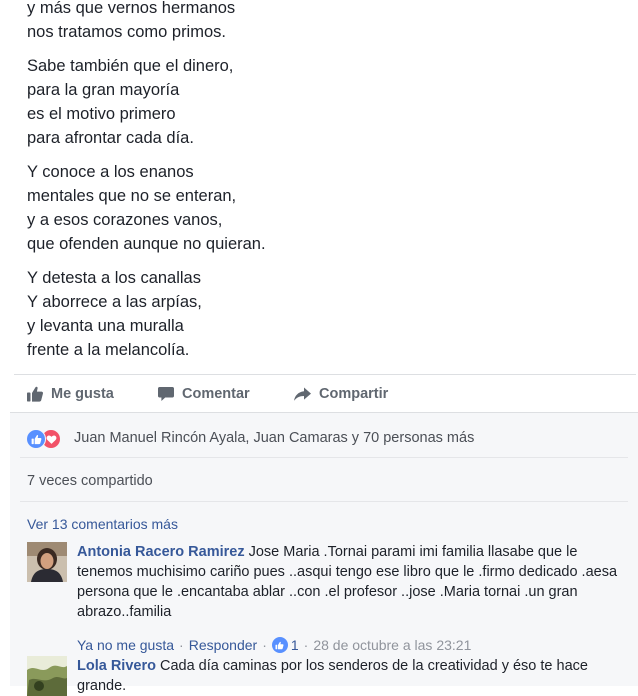 This screenshot has width=638, height=696. Describe the element at coordinates (82, 394) in the screenshot. I see `like-button-label: Me gusta` at that location.